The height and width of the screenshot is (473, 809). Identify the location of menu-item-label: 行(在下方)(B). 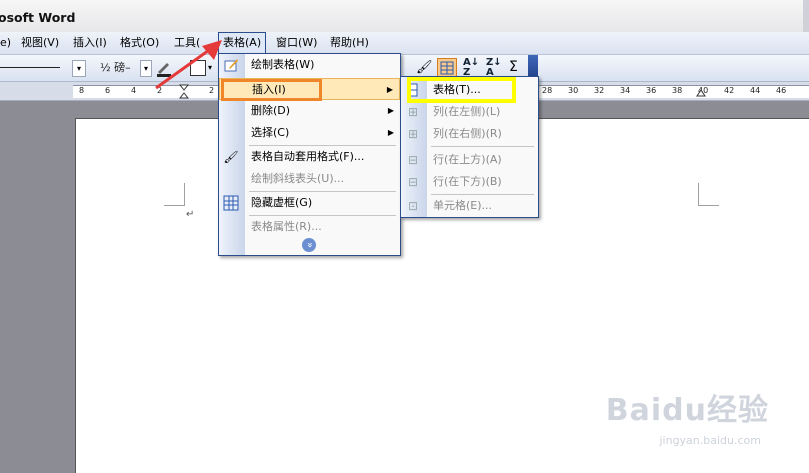
(467, 181).